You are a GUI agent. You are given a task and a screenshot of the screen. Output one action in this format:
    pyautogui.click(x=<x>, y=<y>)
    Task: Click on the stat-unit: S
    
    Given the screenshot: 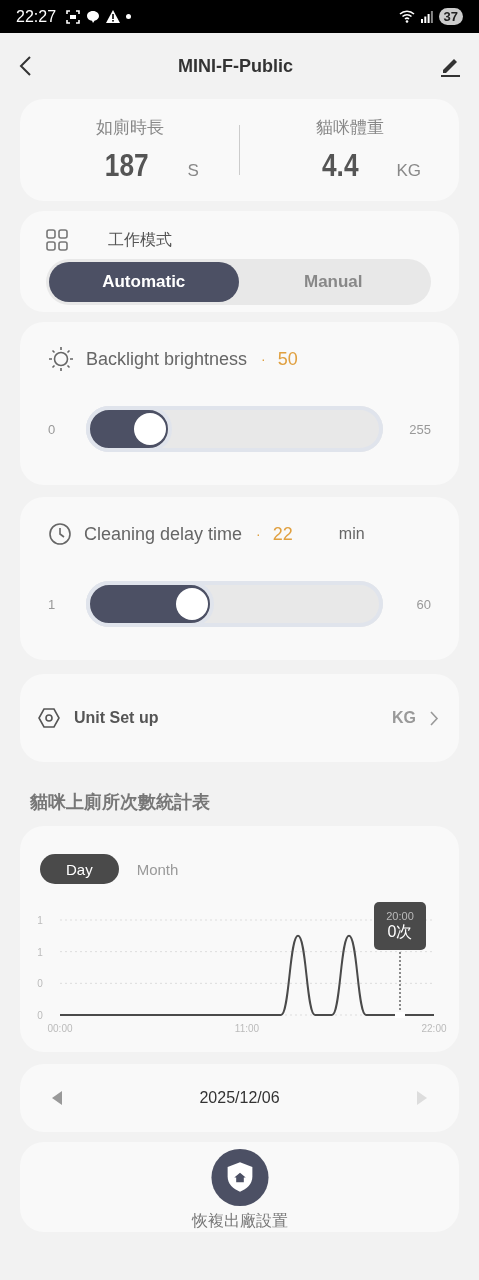 What is the action you would take?
    pyautogui.click(x=193, y=171)
    